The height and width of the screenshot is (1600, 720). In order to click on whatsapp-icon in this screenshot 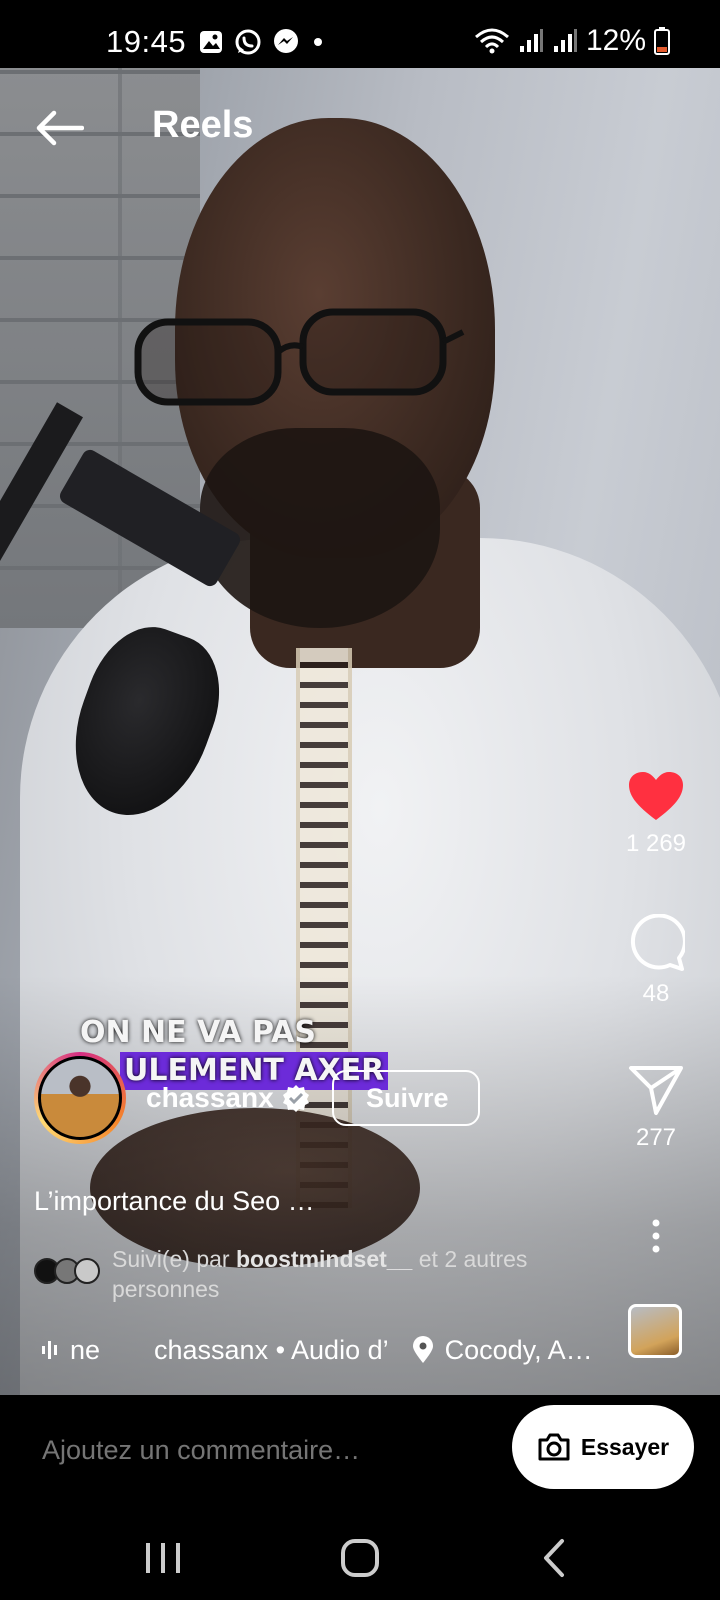, I will do `click(248, 42)`.